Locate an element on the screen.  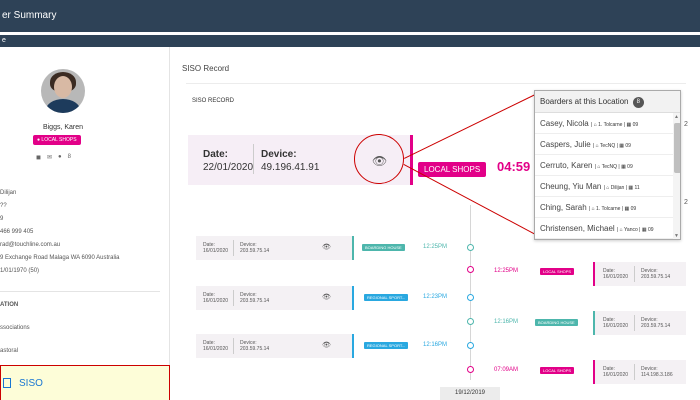
info-line: 1/01/1970 (50) is located at coordinates (20, 271).